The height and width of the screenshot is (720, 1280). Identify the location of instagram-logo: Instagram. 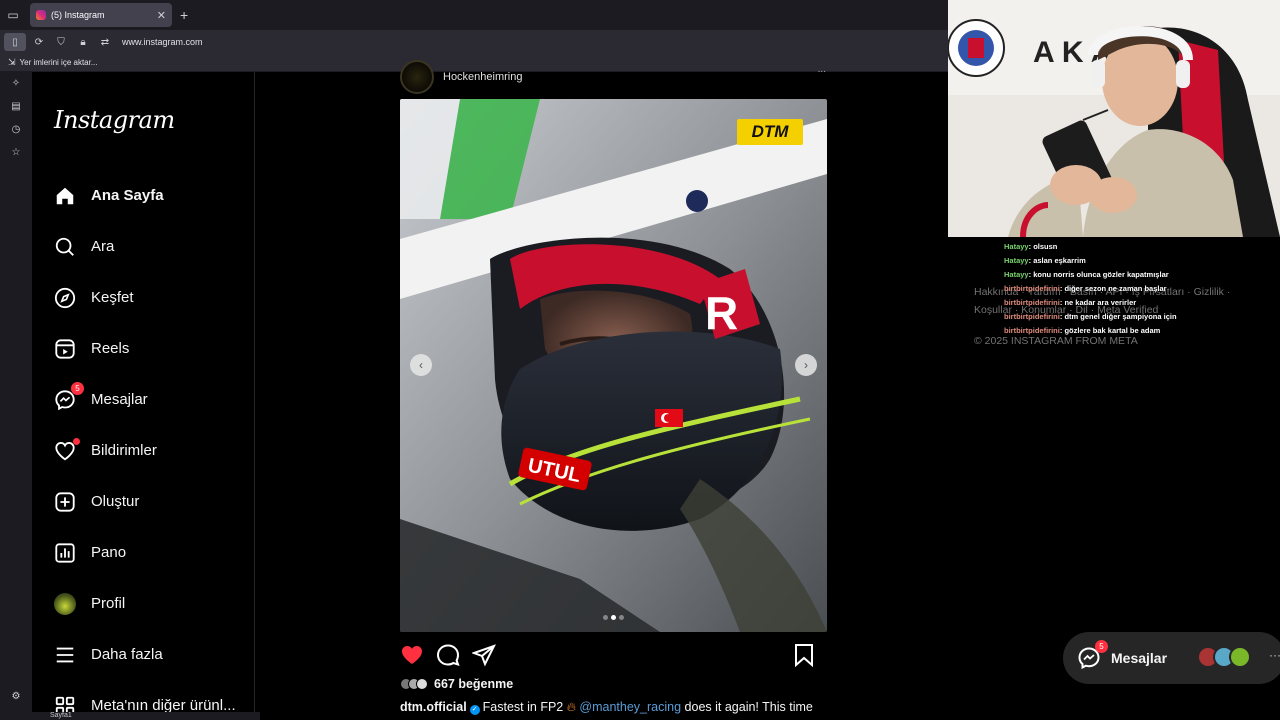
(114, 120).